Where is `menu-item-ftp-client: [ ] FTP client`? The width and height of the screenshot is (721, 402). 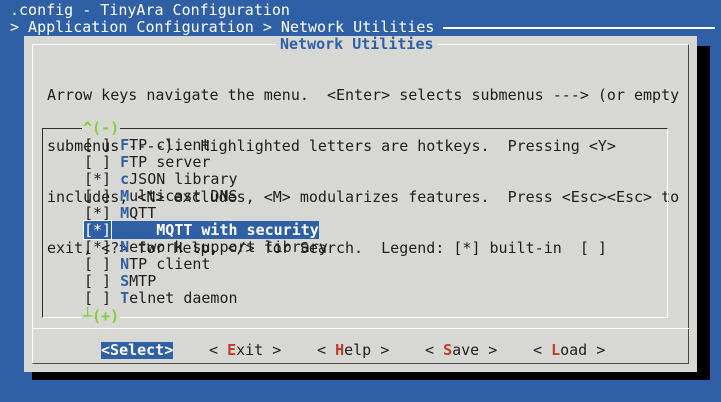
menu-item-ftp-client: [ ] FTP client is located at coordinates (206, 145).